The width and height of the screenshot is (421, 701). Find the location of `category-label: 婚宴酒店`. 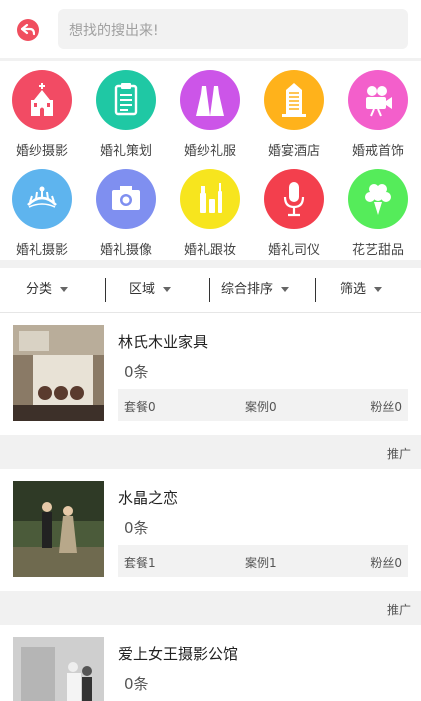

category-label: 婚宴酒店 is located at coordinates (293, 151).